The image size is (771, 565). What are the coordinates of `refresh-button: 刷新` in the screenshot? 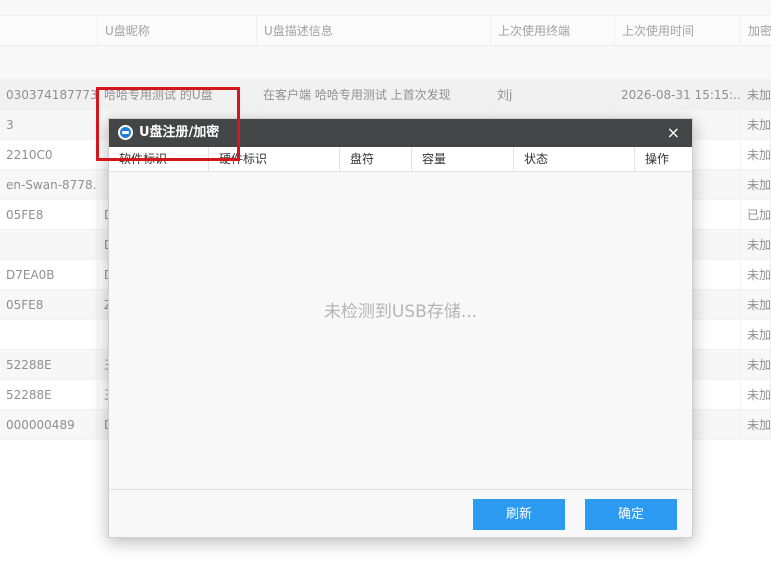 It's located at (519, 514).